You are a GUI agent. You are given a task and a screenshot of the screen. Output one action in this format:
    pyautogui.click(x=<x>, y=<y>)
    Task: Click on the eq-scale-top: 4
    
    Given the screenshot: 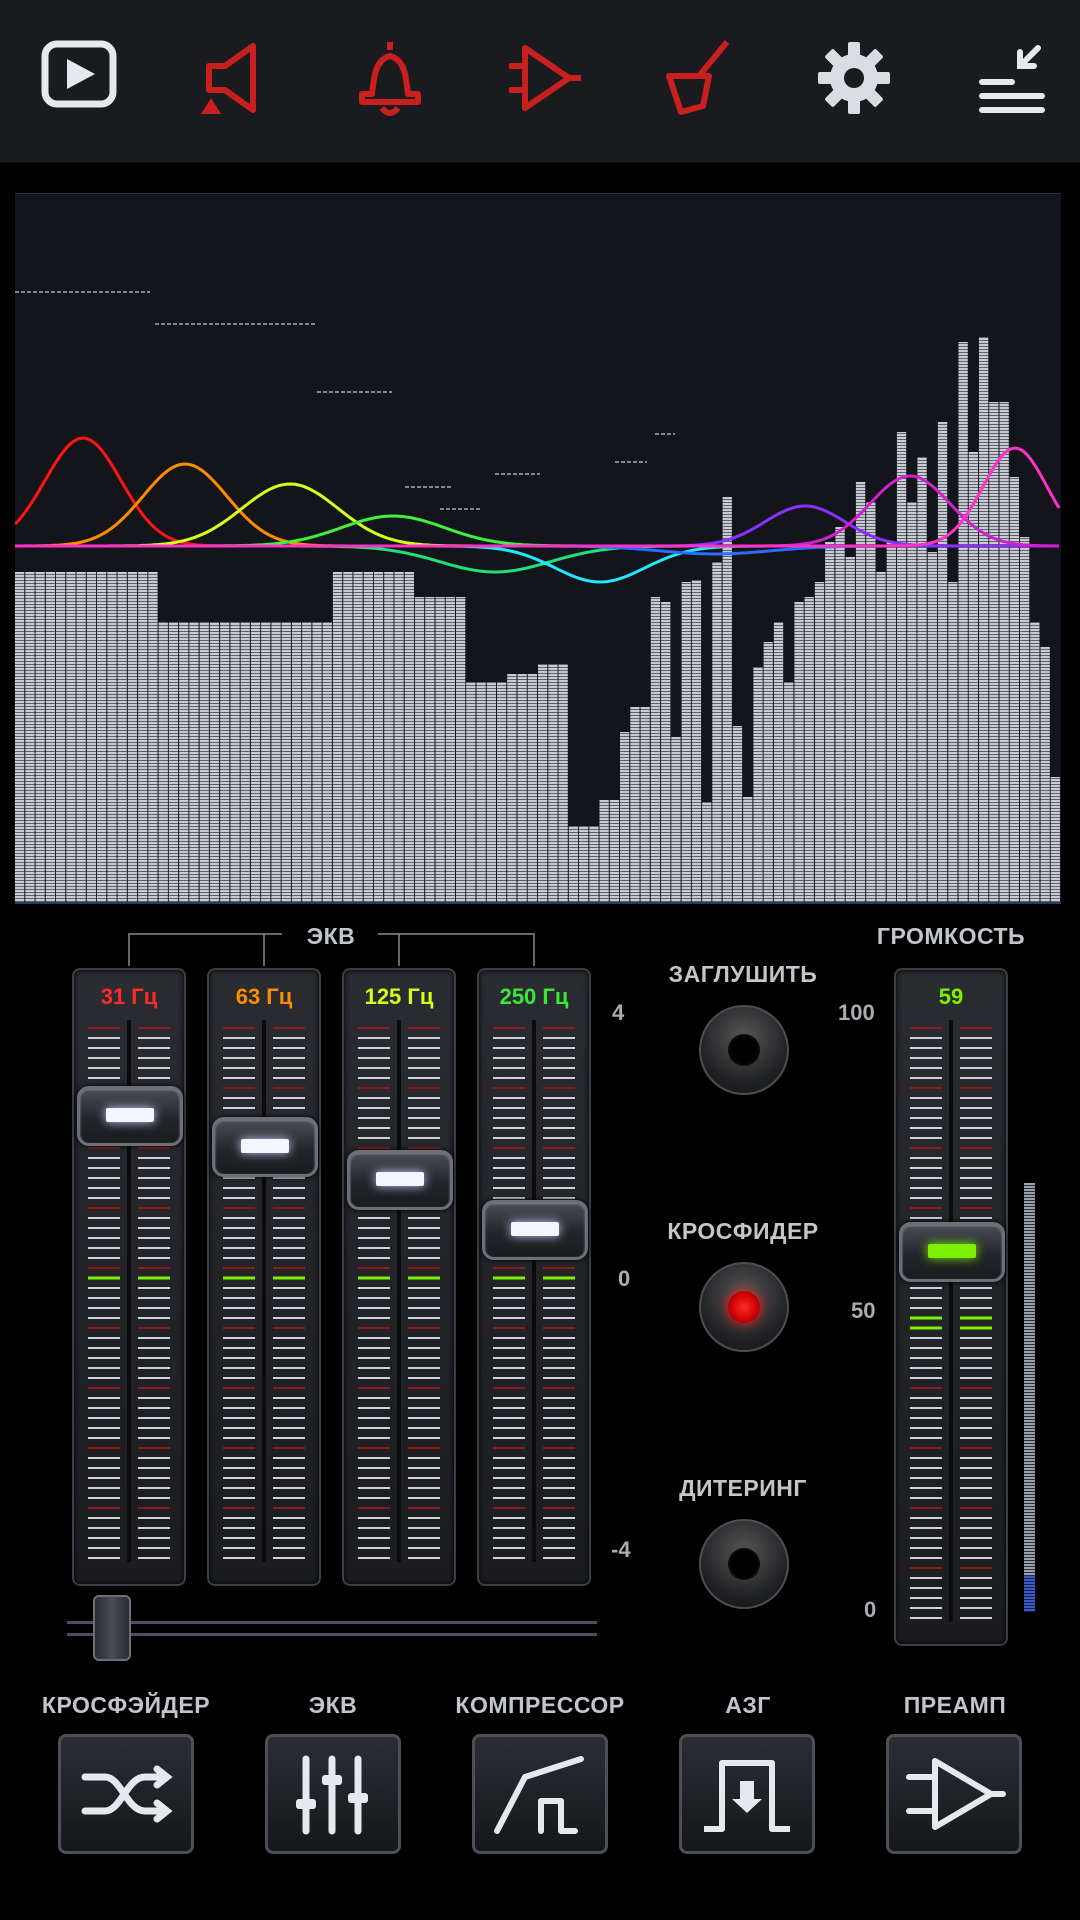 What is the action you would take?
    pyautogui.click(x=618, y=1012)
    